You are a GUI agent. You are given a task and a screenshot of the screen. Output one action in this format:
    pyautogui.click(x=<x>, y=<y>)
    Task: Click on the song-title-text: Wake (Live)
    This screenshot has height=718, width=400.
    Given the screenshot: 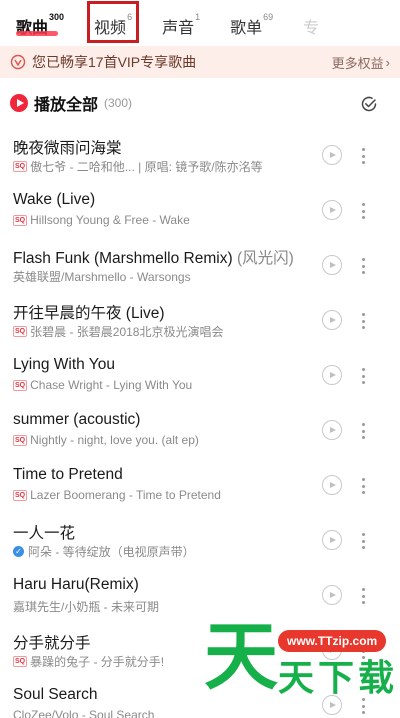 What is the action you would take?
    pyautogui.click(x=54, y=199)
    